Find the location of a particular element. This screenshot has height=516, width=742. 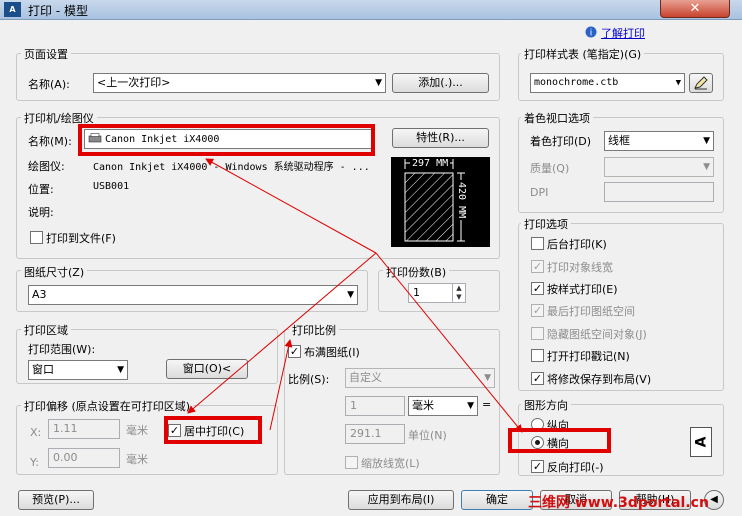

plot-scale-label: 打印比例 is located at coordinates (314, 330).